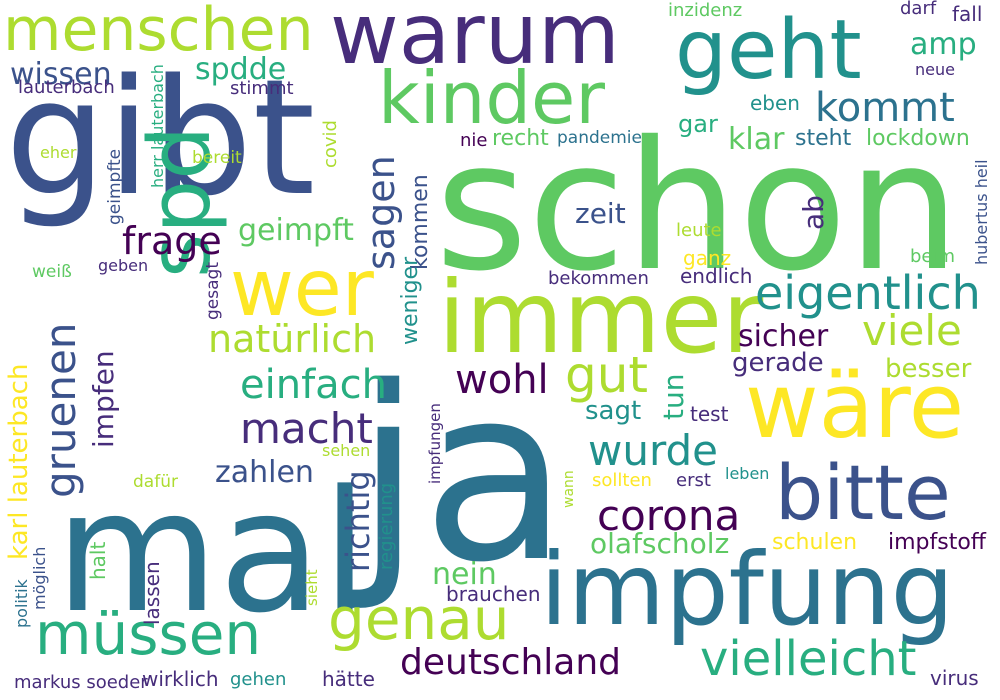  I want to click on word-darf: darf, so click(918, 9).